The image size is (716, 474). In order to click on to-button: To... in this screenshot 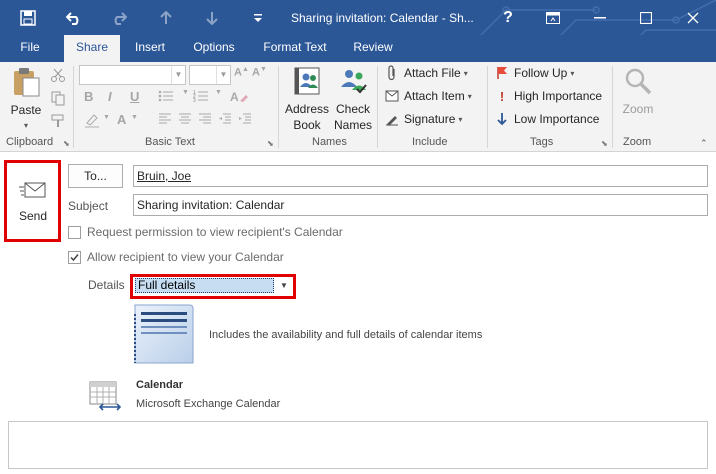, I will do `click(95, 176)`.